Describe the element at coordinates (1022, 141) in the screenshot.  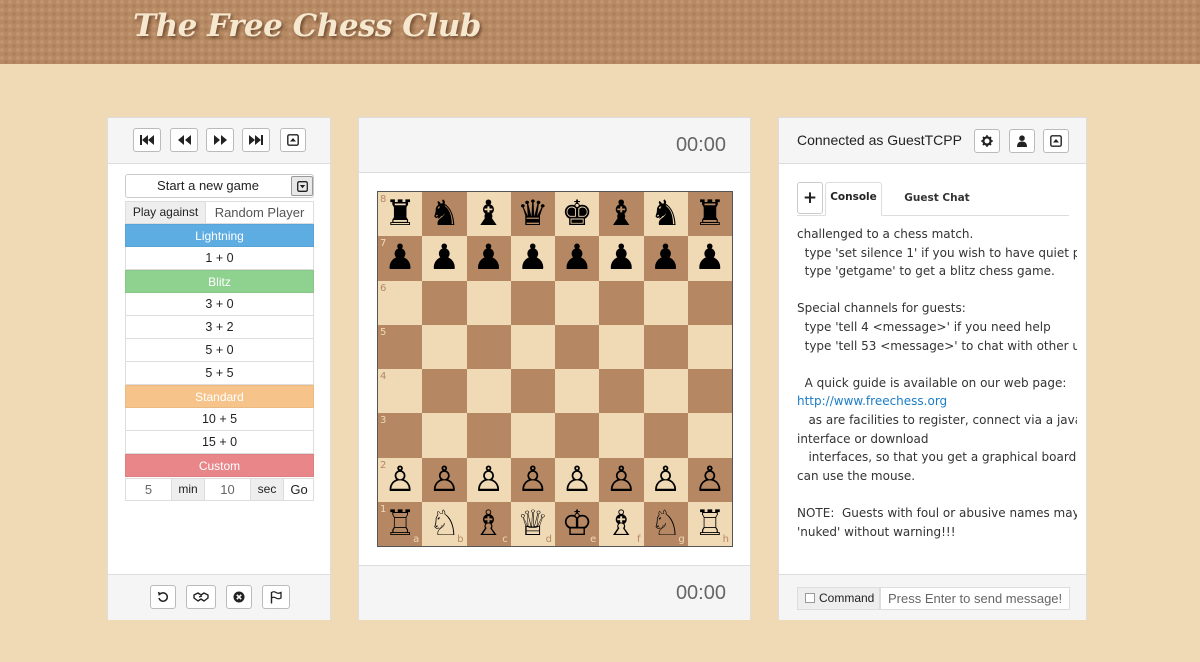
I see `profile-button` at that location.